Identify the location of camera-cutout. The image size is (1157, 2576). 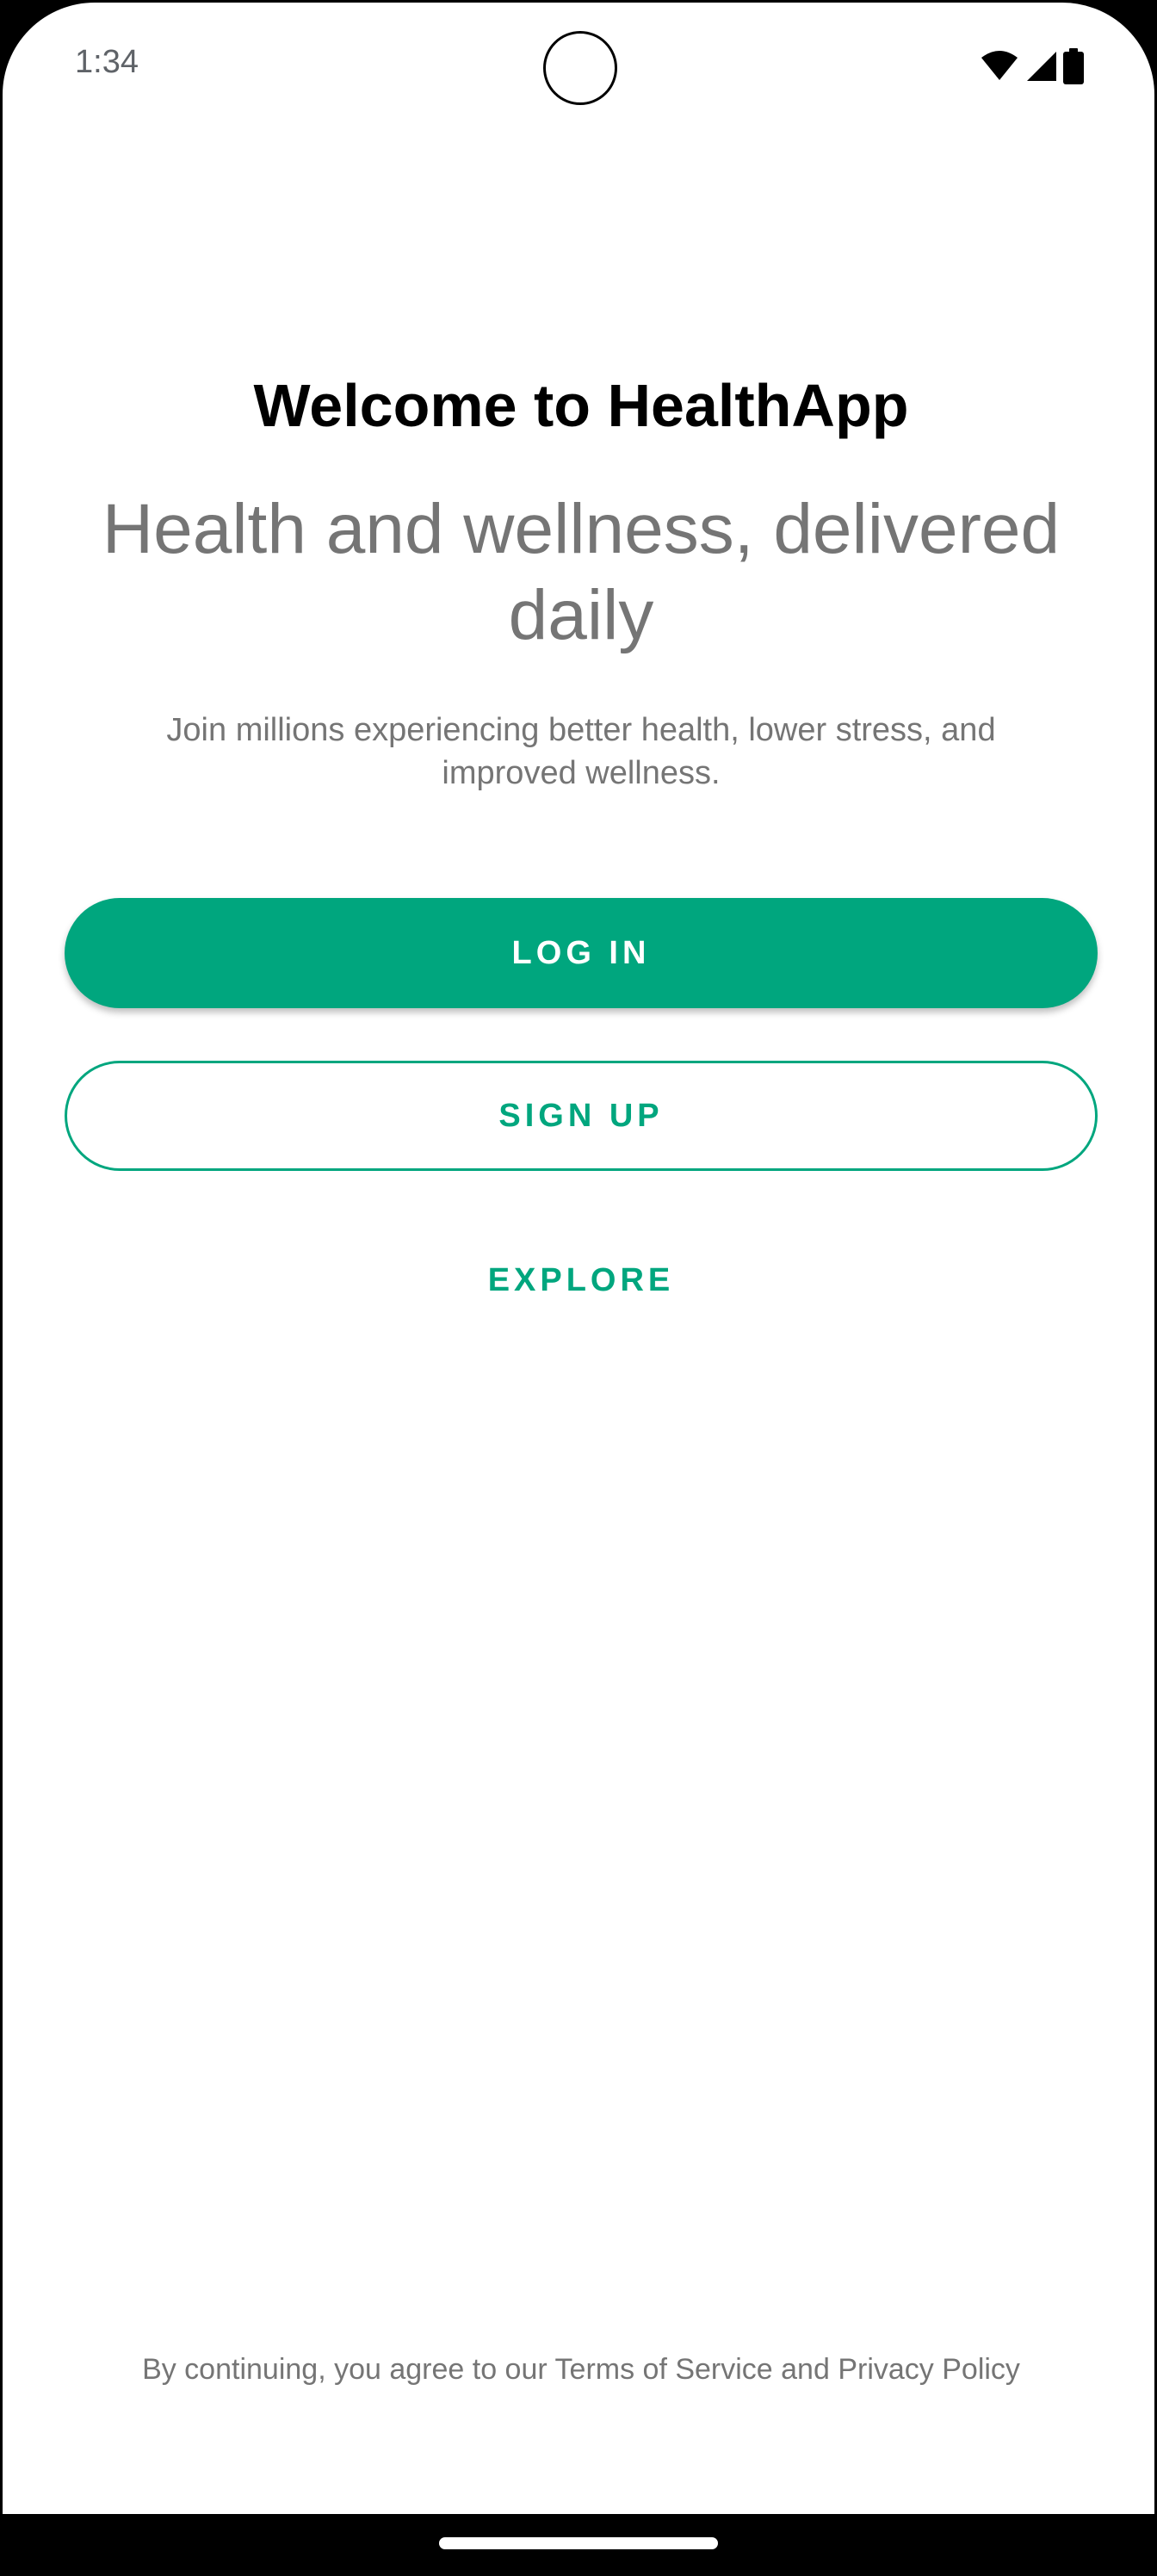
(580, 68).